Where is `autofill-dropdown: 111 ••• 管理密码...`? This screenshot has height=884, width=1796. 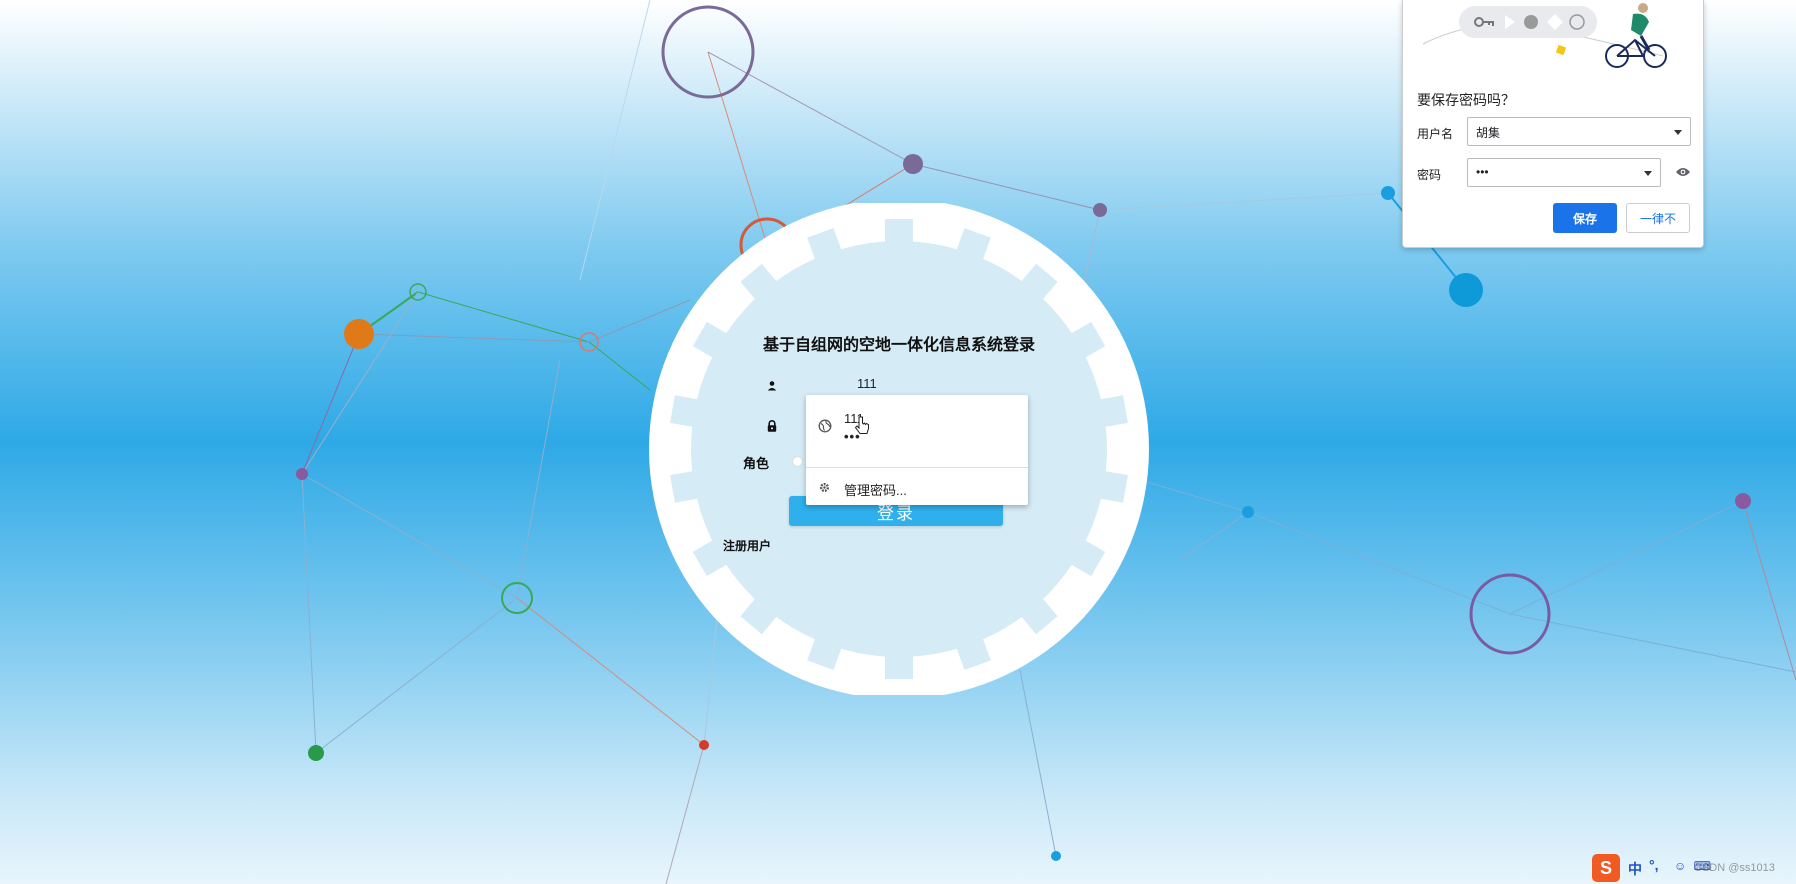
autofill-dropdown: 111 ••• 管理密码... is located at coordinates (917, 450).